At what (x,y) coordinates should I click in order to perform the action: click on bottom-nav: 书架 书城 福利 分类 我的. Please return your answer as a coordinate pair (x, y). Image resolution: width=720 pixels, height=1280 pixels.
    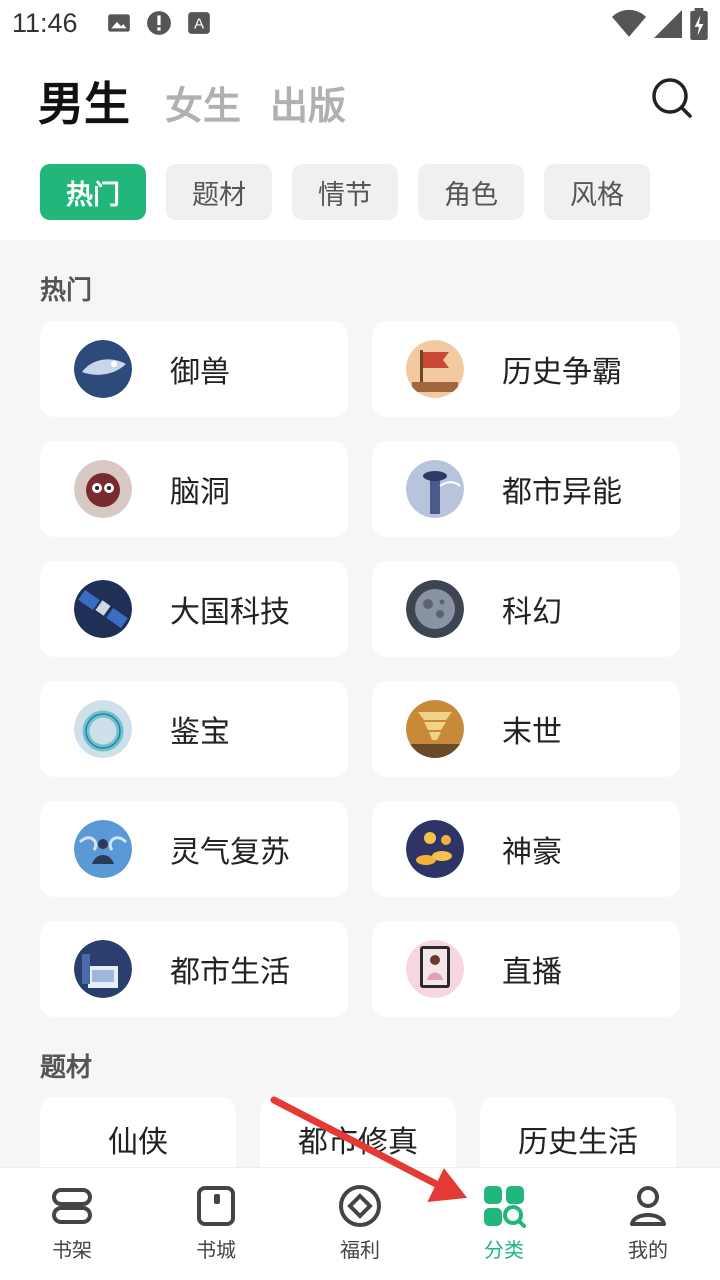
    Looking at the image, I should click on (360, 1223).